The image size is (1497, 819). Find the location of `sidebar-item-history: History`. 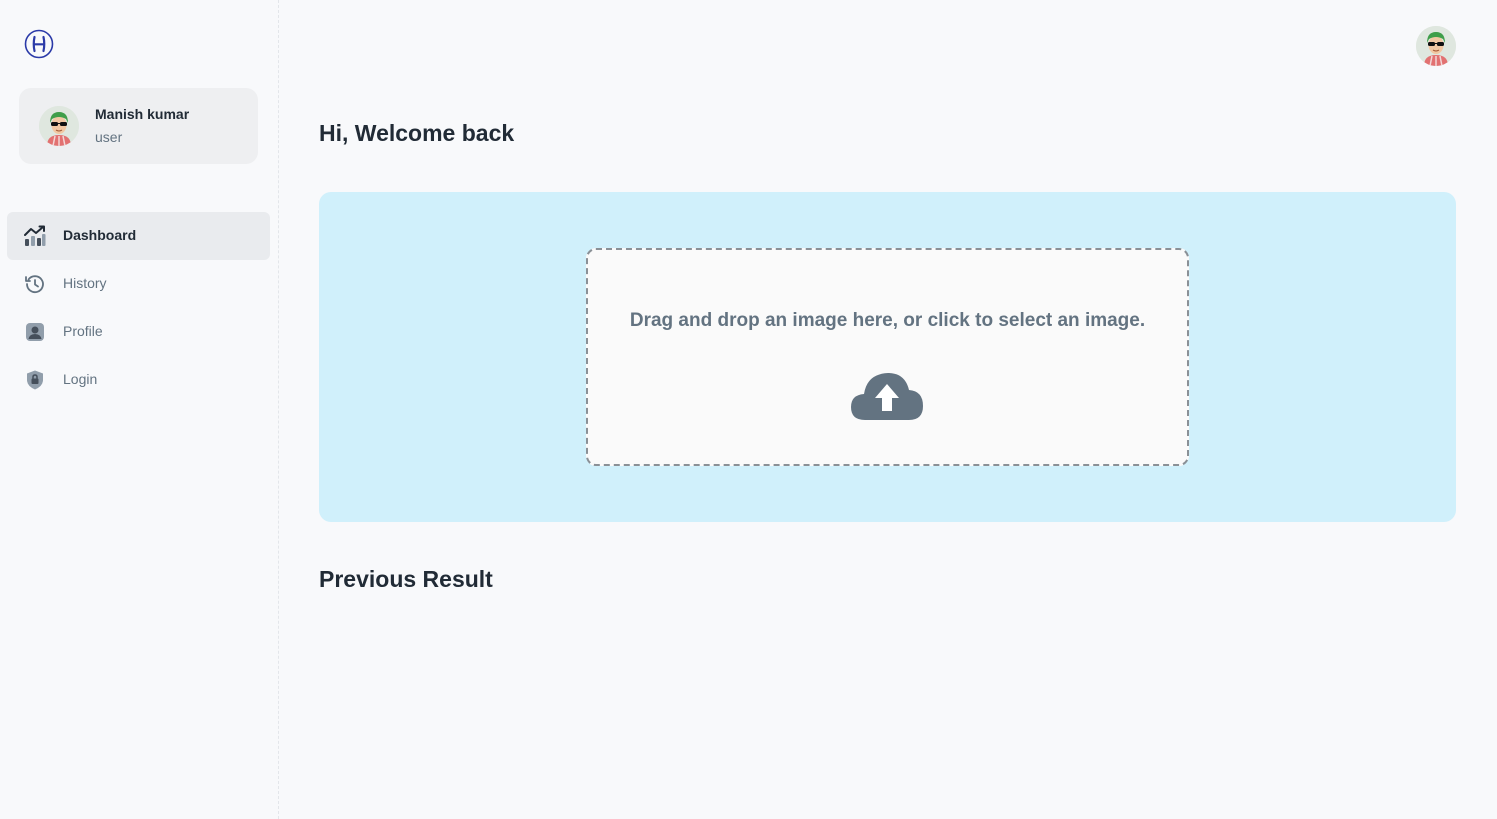

sidebar-item-history: History is located at coordinates (138, 284).